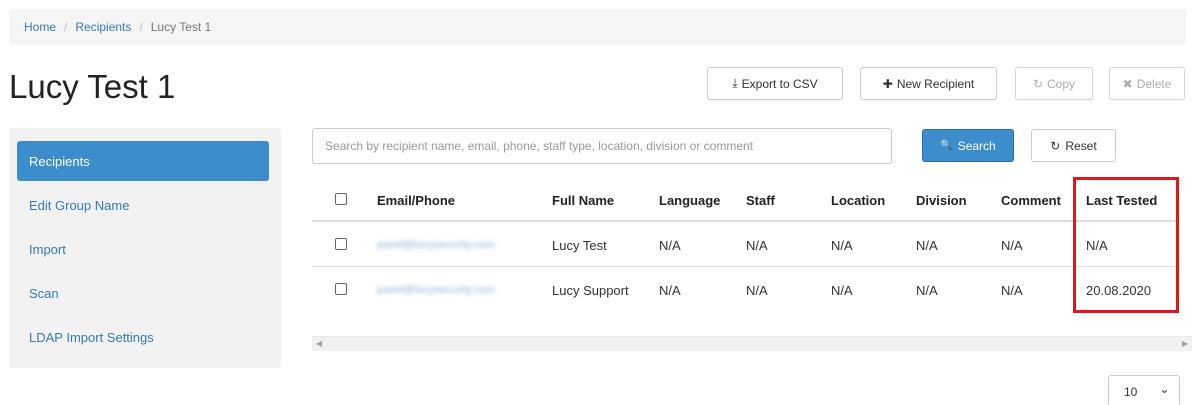 The width and height of the screenshot is (1195, 405). I want to click on export-csv-button: ⤓ Export to CSV, so click(775, 83).